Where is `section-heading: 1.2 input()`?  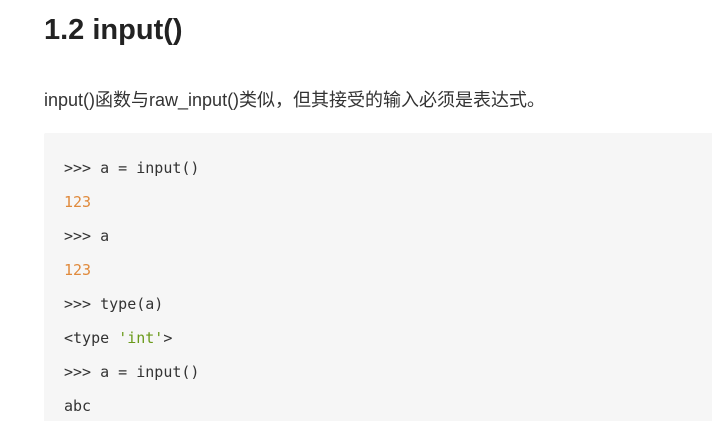
section-heading: 1.2 input() is located at coordinates (113, 30).